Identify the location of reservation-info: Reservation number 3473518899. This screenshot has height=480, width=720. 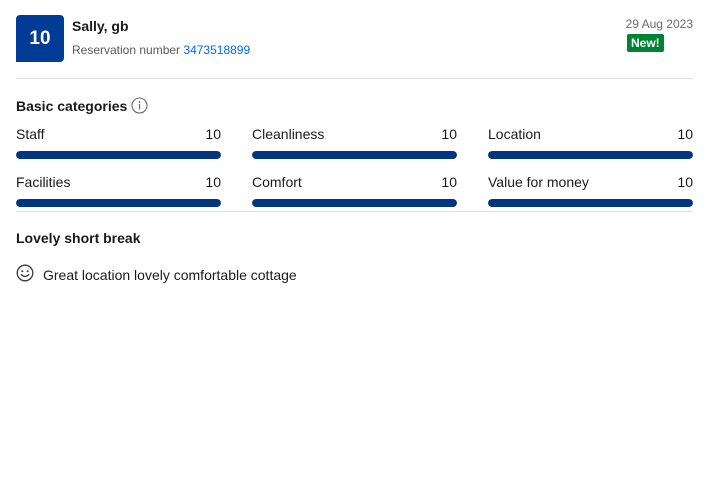
(161, 50).